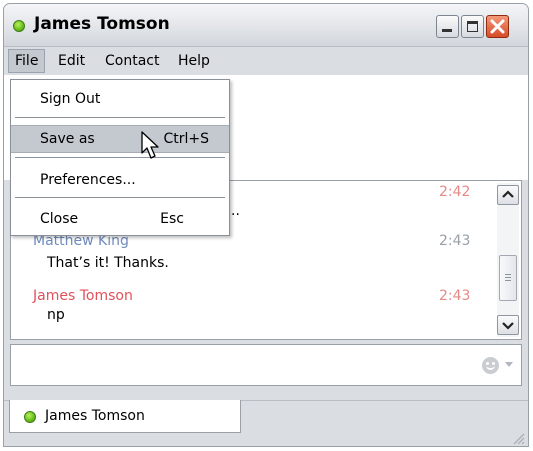 The image size is (533, 451). What do you see at coordinates (70, 99) in the screenshot?
I see `menu-item-label: Sign Out` at bounding box center [70, 99].